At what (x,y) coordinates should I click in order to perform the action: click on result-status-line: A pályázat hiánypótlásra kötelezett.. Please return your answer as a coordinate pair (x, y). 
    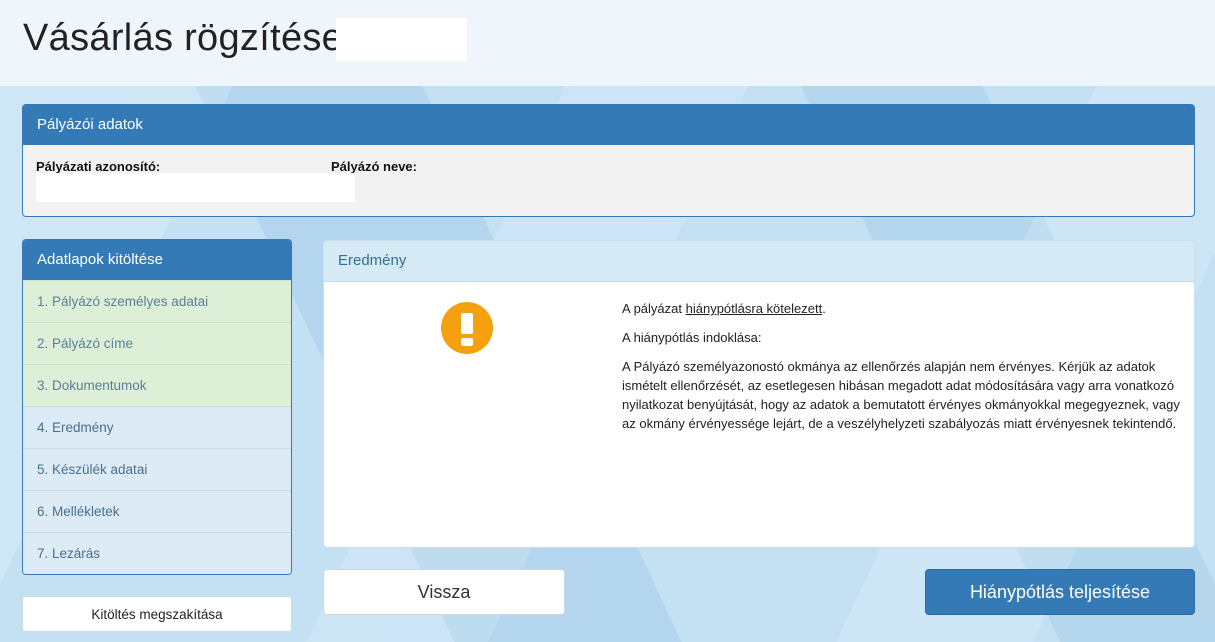
    Looking at the image, I should click on (902, 308).